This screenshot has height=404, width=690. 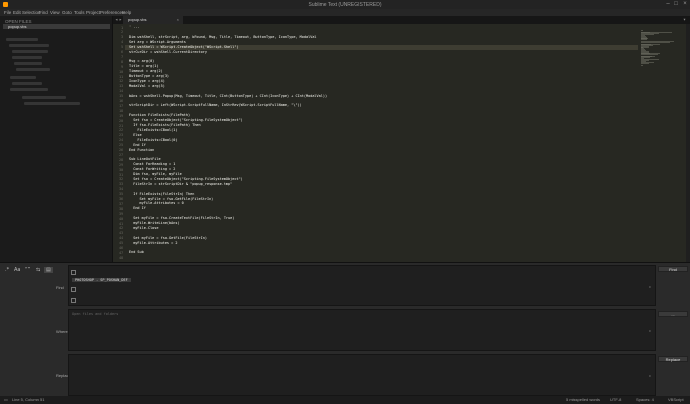 What do you see at coordinates (60, 287) in the screenshot?
I see `find-label: Find` at bounding box center [60, 287].